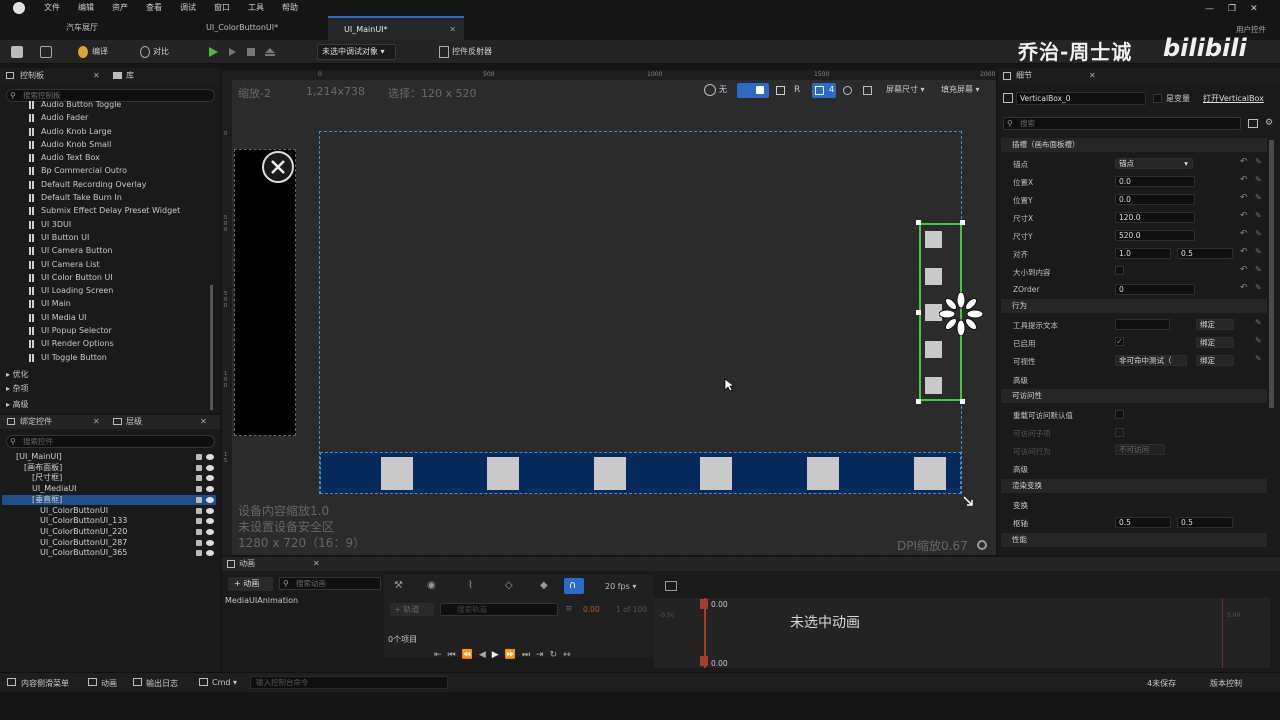 The width and height of the screenshot is (1280, 720). What do you see at coordinates (32, 76) in the screenshot?
I see `tab-palette: 控制板` at bounding box center [32, 76].